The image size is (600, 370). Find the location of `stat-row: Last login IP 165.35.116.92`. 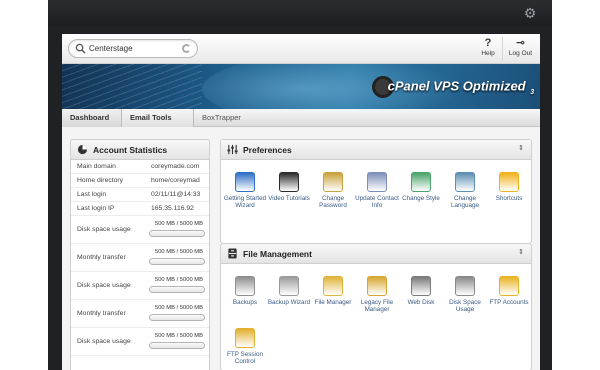

stat-row: Last login IP 165.35.116.92 is located at coordinates (140, 209).